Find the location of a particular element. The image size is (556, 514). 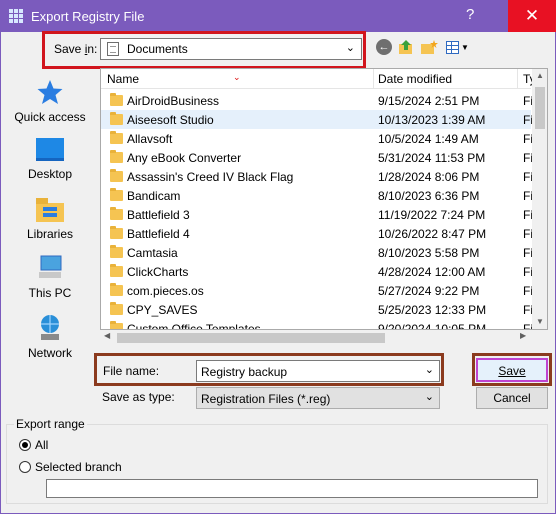

file-name: Any eBook Converter is located at coordinates (184, 158).